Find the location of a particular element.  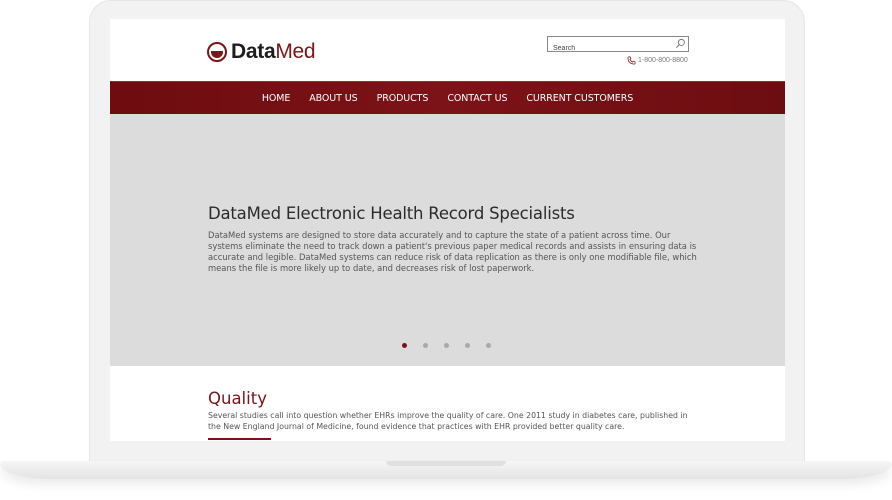

phone-contact: 1-800-800-8800 is located at coordinates (657, 60).